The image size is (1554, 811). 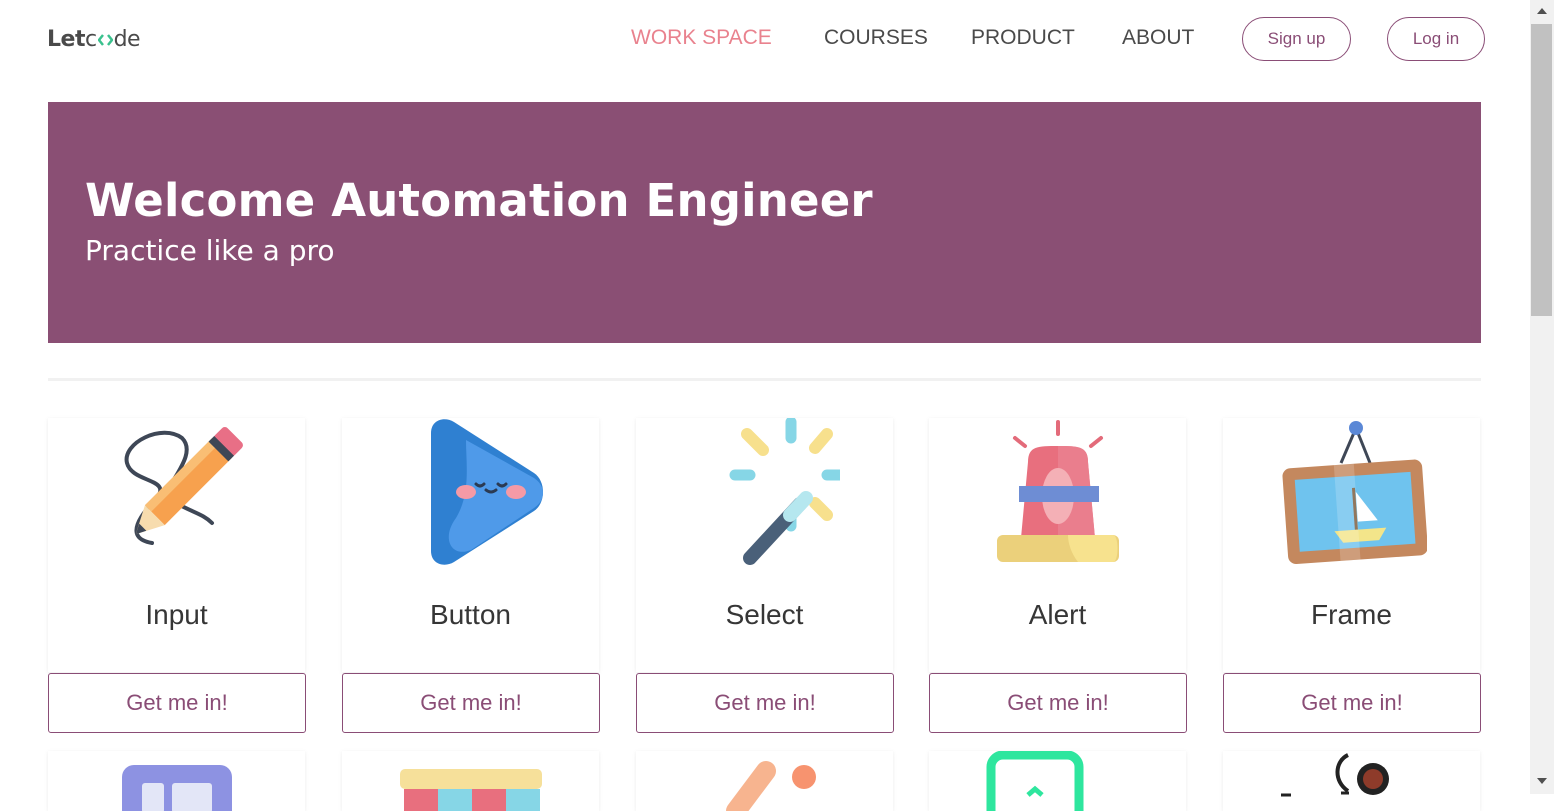 What do you see at coordinates (1436, 39) in the screenshot?
I see `login-button: Log in` at bounding box center [1436, 39].